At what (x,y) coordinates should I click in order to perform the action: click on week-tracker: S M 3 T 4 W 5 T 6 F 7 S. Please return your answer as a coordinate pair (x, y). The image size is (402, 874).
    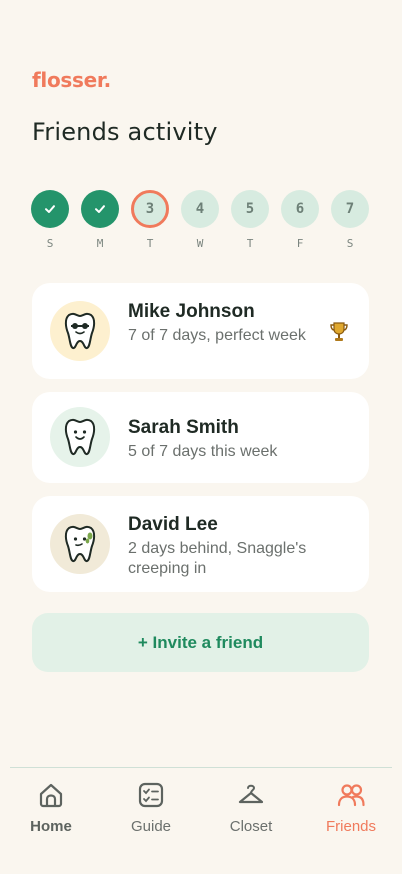
    Looking at the image, I should click on (201, 225).